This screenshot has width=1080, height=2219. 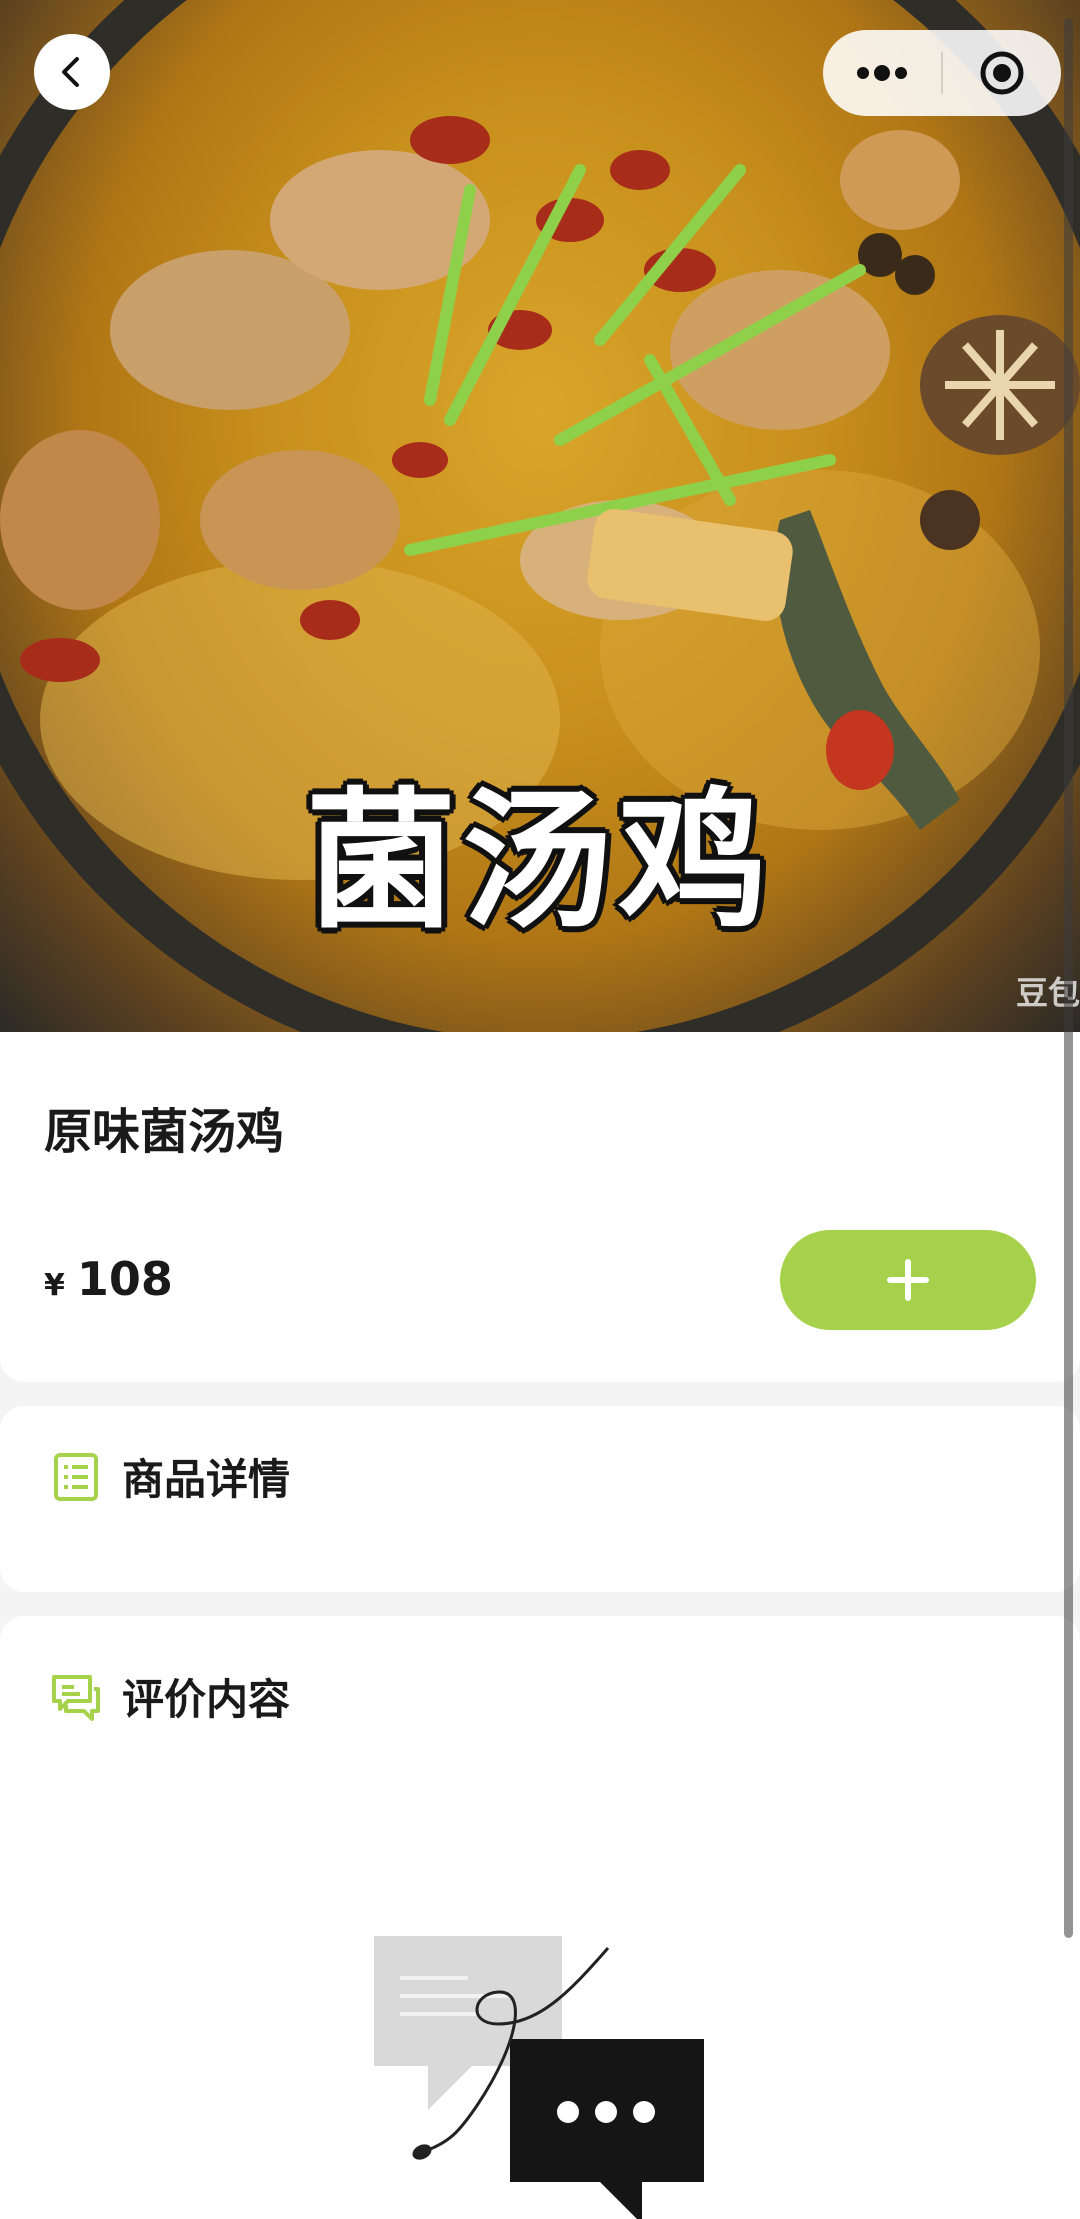 What do you see at coordinates (54, 1285) in the screenshot?
I see `currency-symbol: ¥` at bounding box center [54, 1285].